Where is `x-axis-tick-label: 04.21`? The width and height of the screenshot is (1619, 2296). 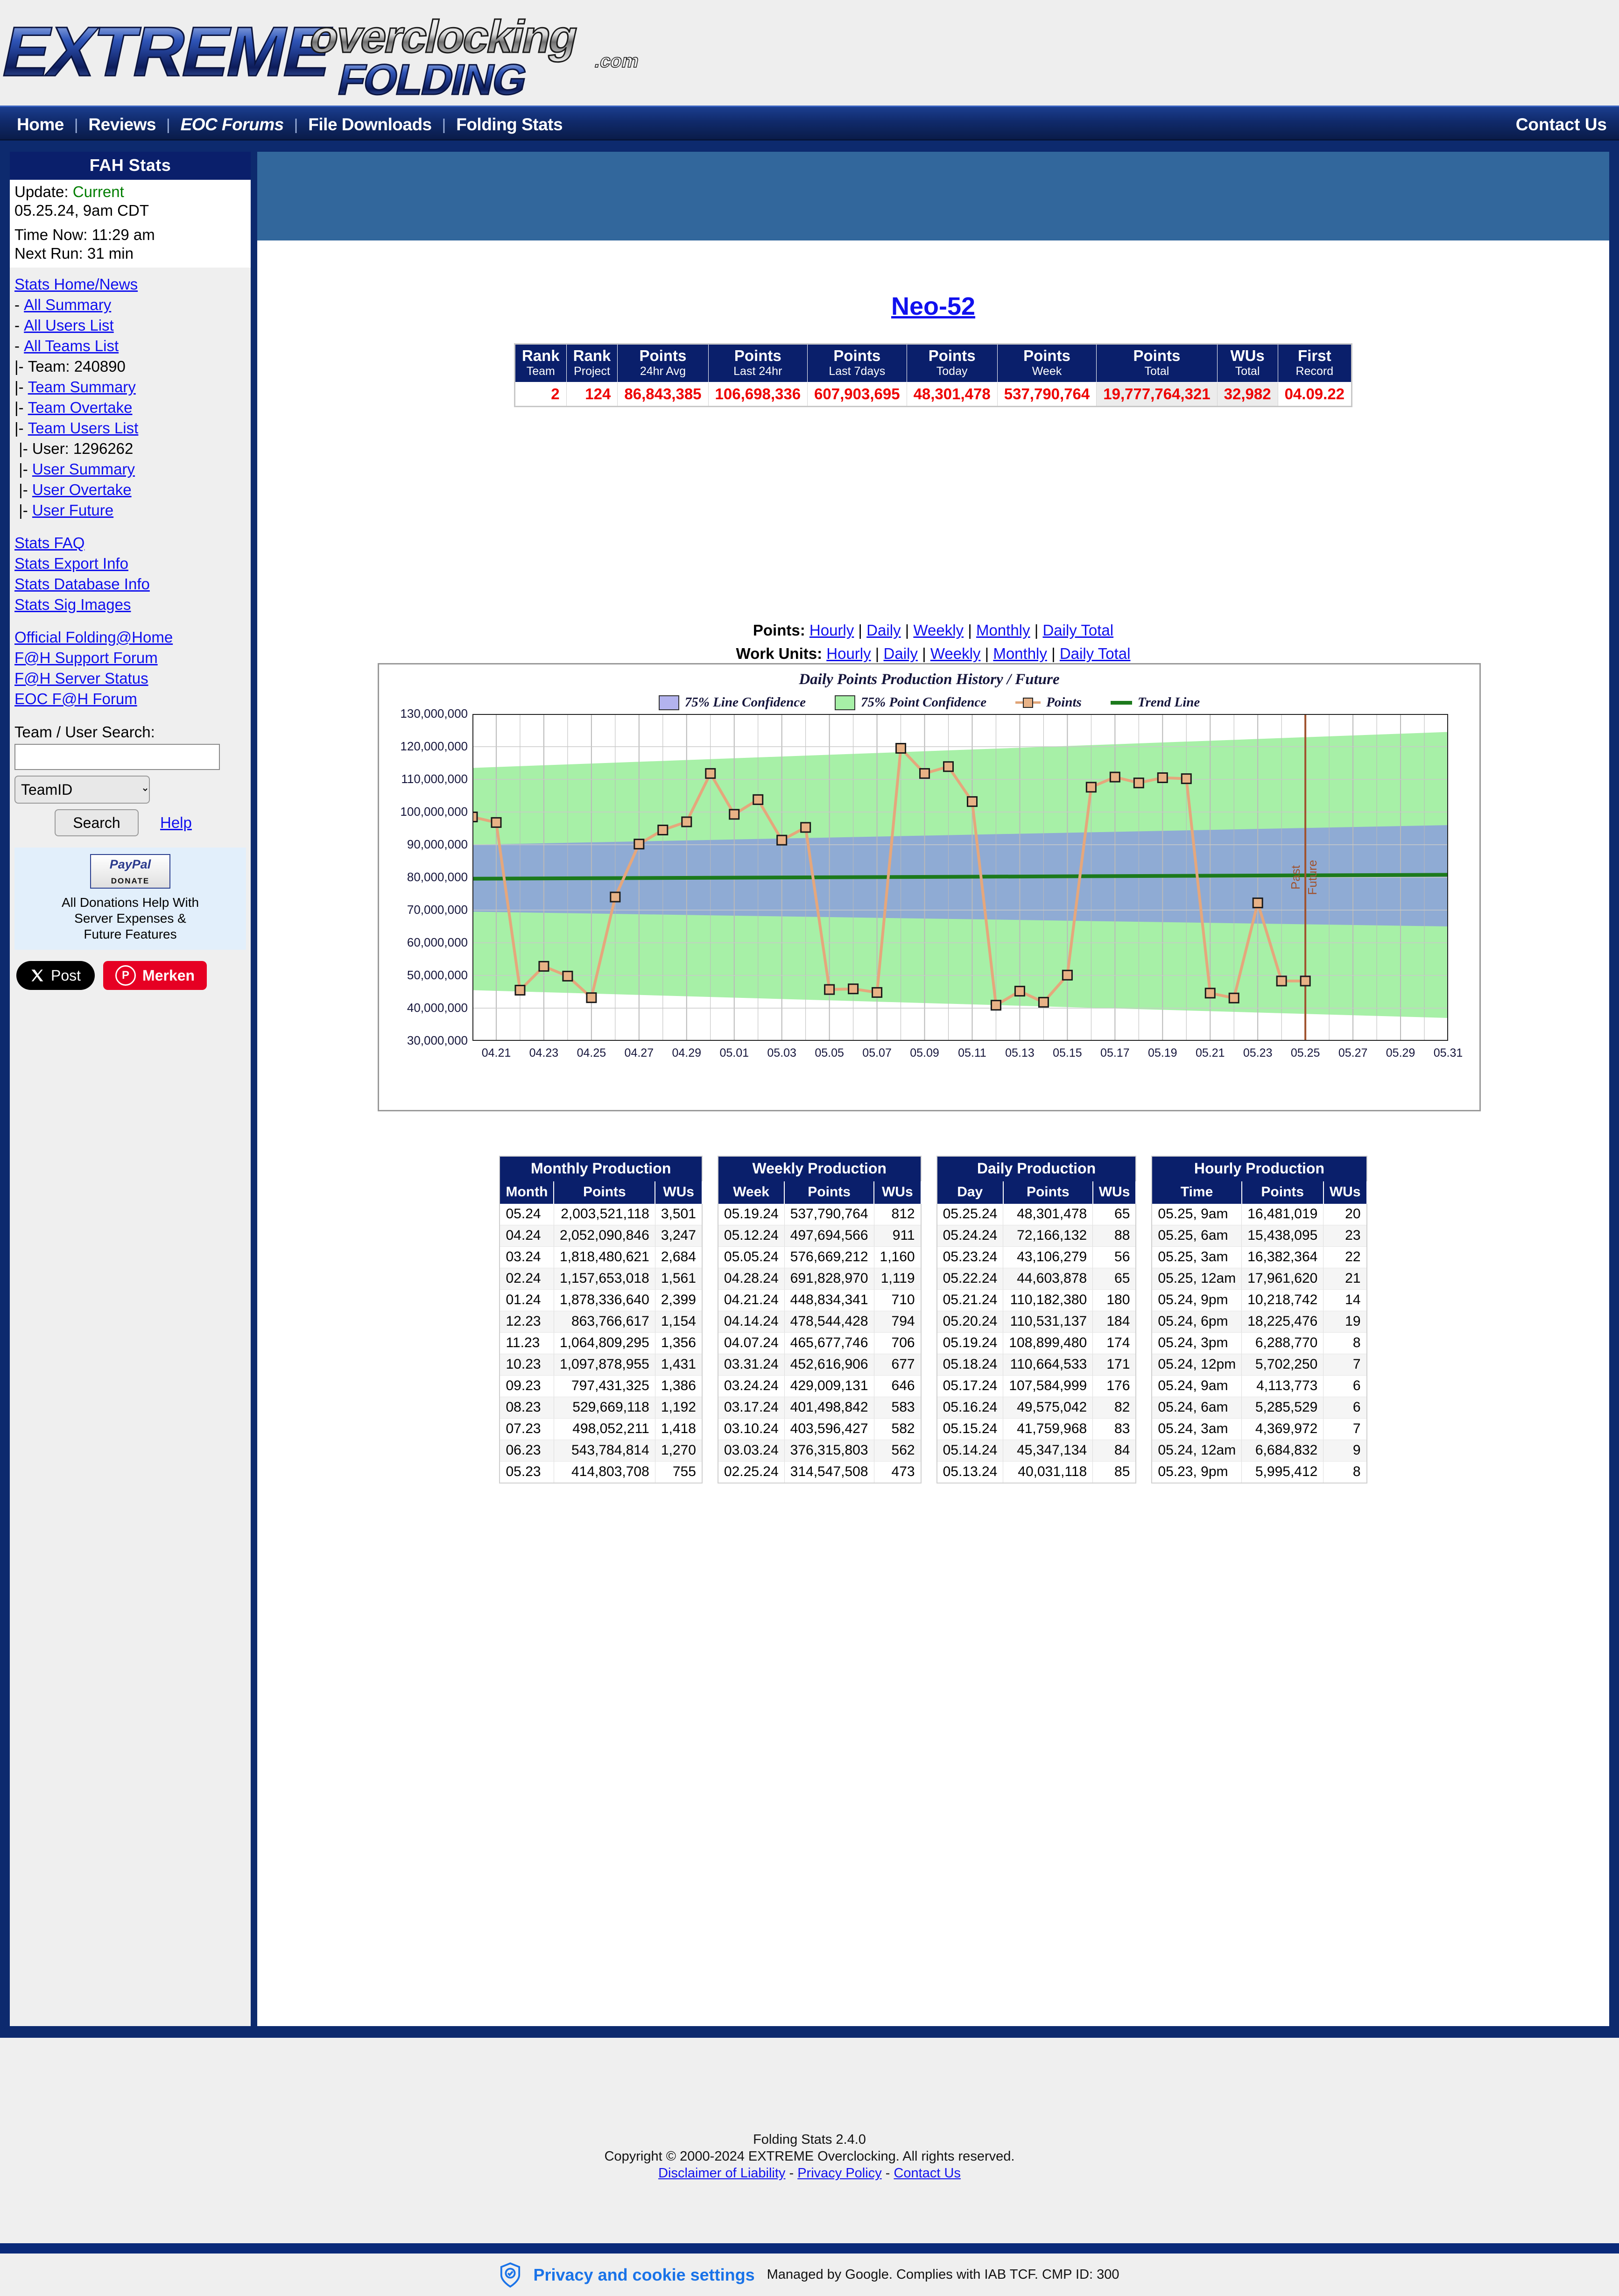 x-axis-tick-label: 04.21 is located at coordinates (496, 1053).